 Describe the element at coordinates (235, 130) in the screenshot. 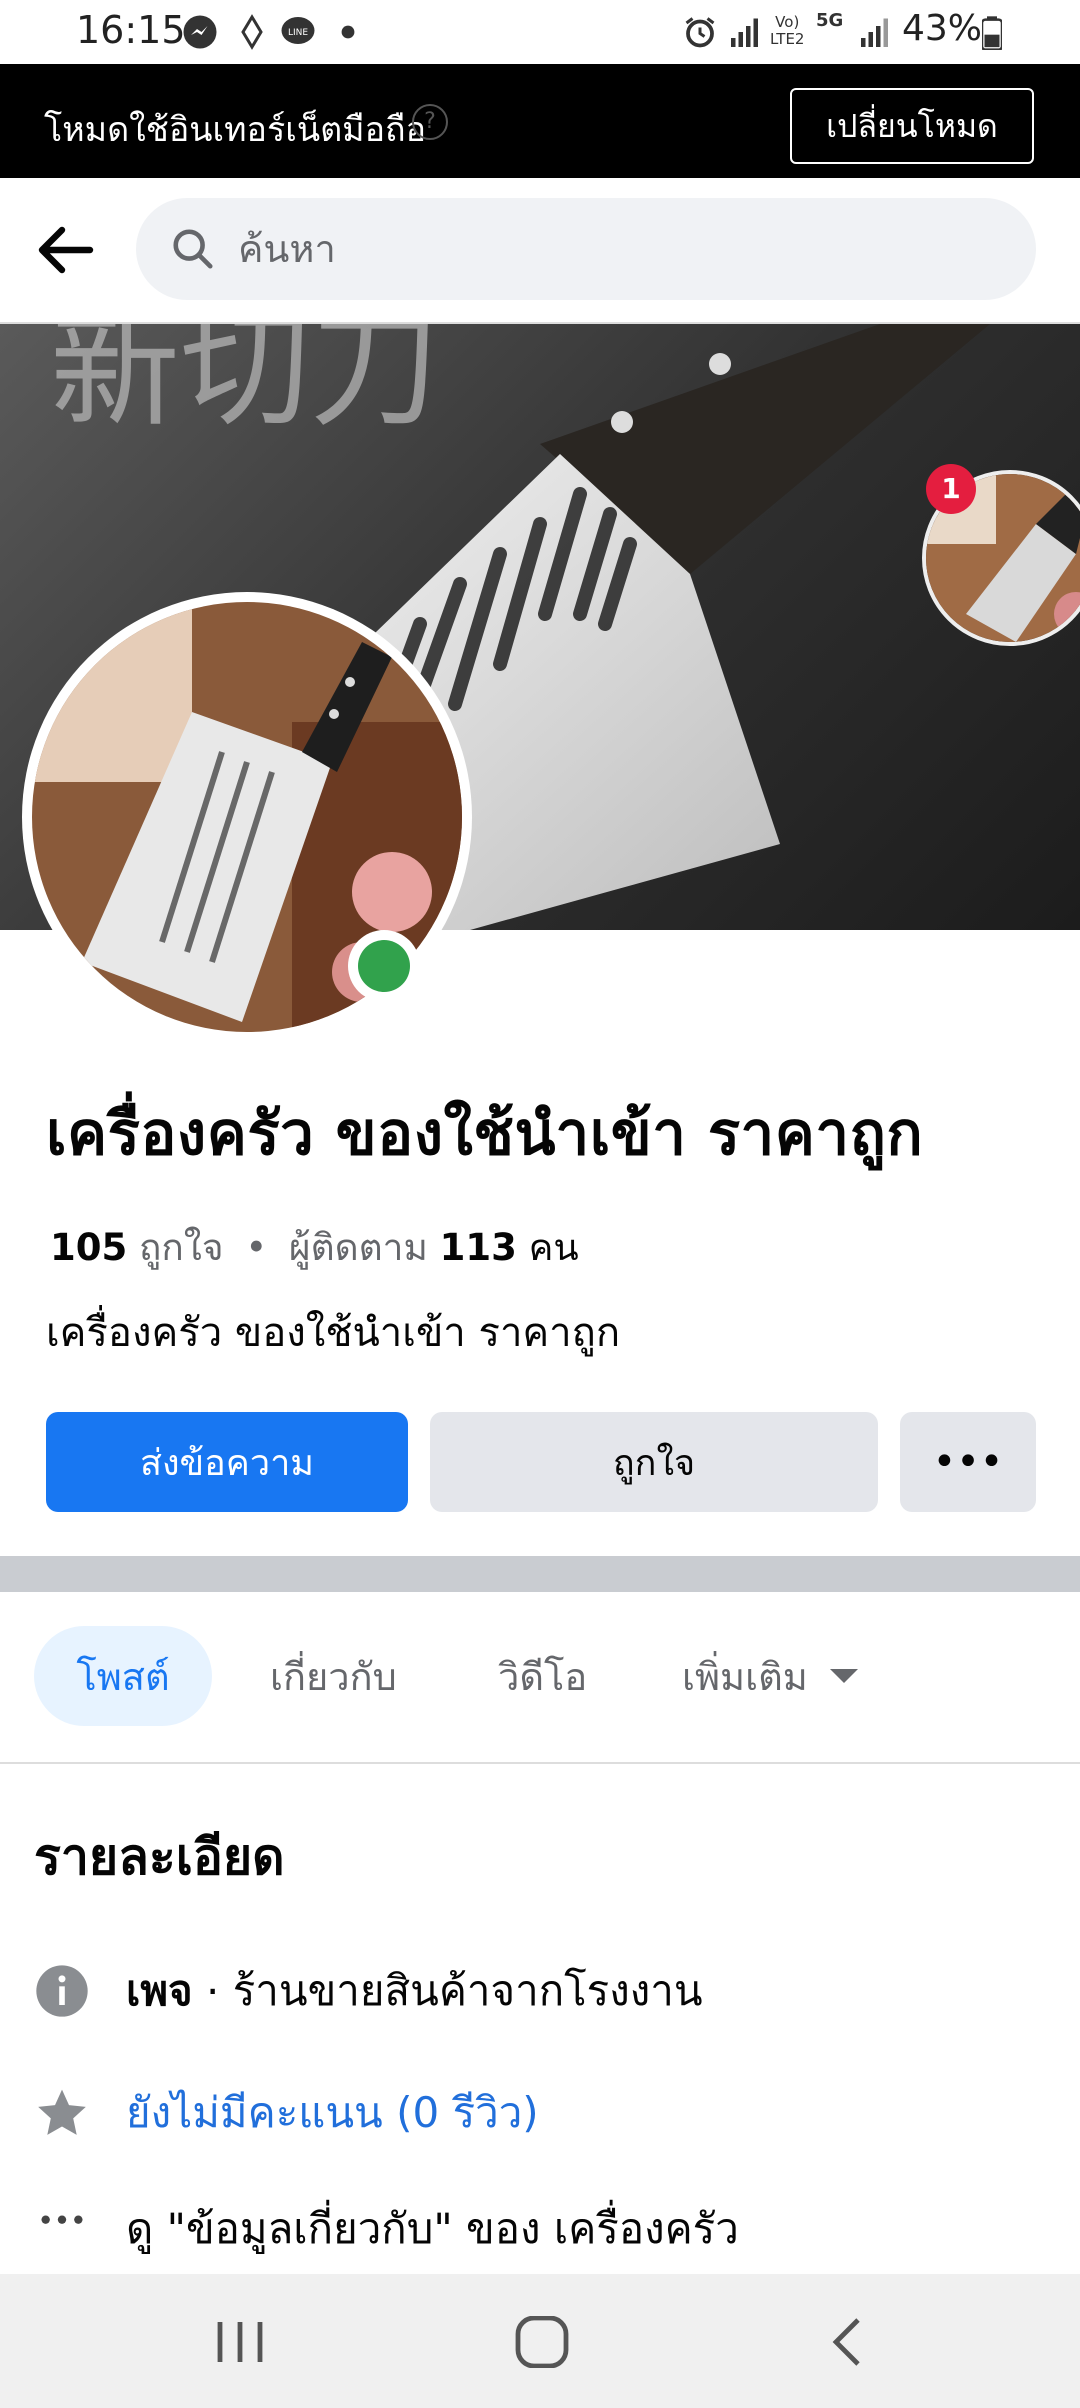

I see `banner-text: โหมดใช้อินเทอร์เน็ตมือถือ` at that location.